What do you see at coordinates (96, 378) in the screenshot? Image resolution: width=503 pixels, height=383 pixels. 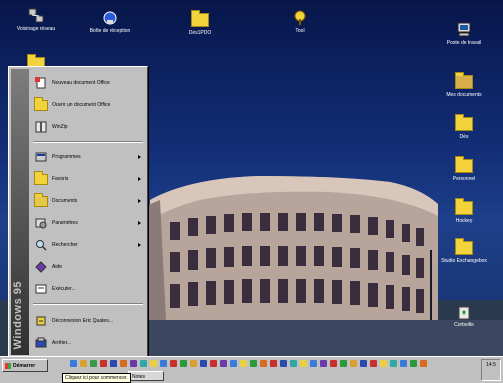 I see `start-button-tooltip: Cliquez ici pour commencer.` at bounding box center [96, 378].